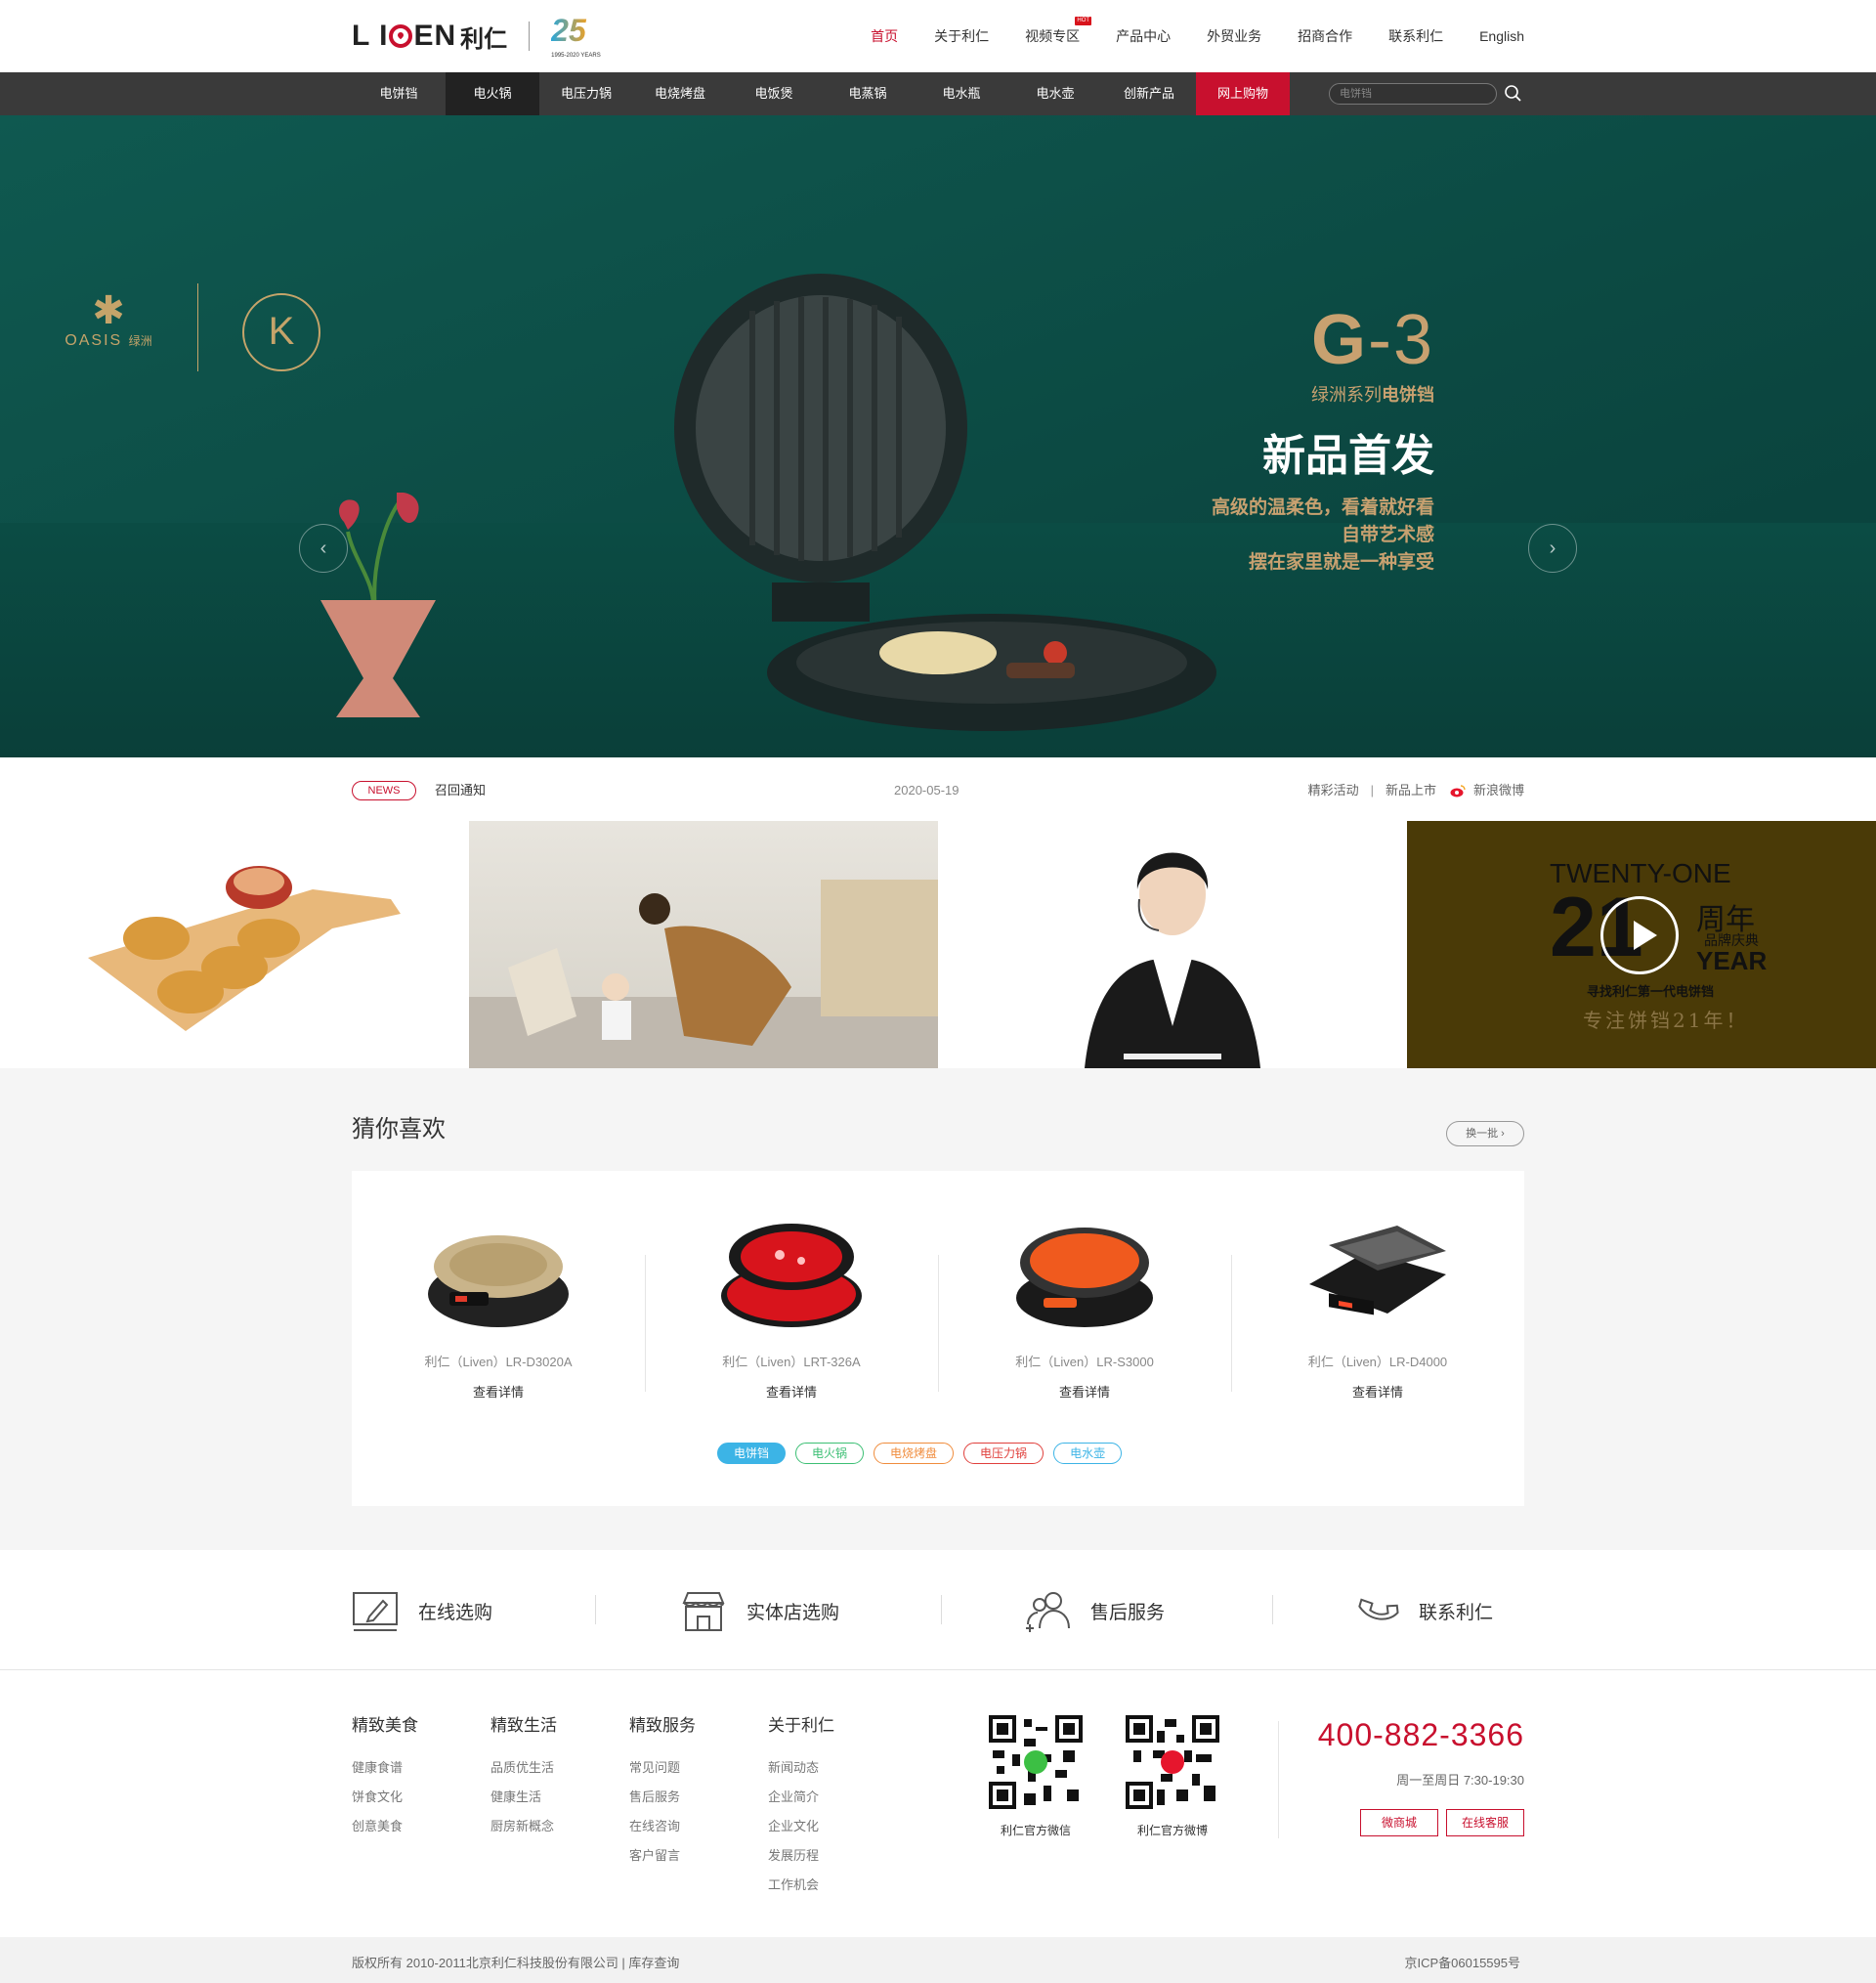  What do you see at coordinates (830, 1453) in the screenshot?
I see `category-pill: 电火锅` at bounding box center [830, 1453].